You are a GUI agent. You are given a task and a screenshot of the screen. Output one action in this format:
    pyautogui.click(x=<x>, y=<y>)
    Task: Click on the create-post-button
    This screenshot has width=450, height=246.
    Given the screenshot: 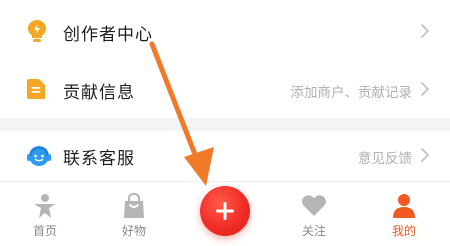 What is the action you would take?
    pyautogui.click(x=225, y=211)
    